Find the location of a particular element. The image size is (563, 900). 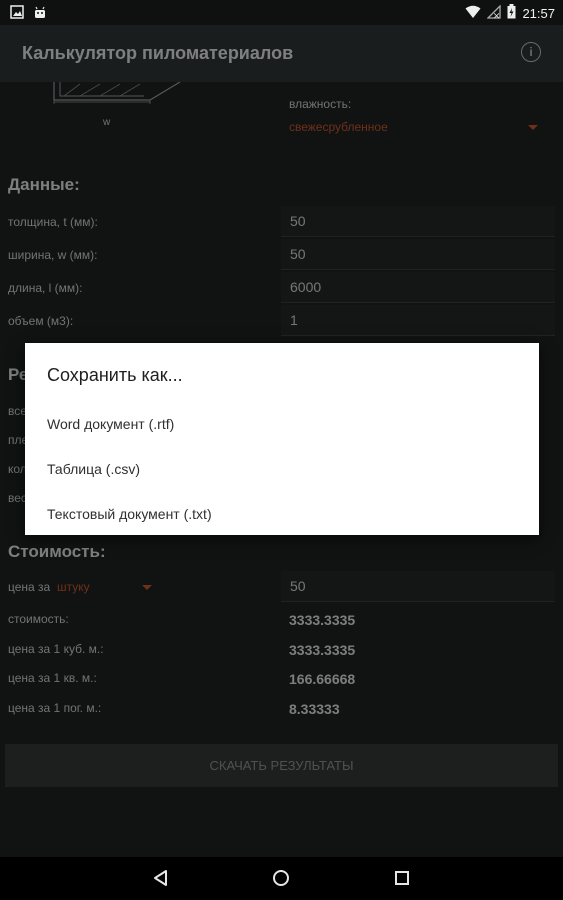

navigation-bar is located at coordinates (281, 878).